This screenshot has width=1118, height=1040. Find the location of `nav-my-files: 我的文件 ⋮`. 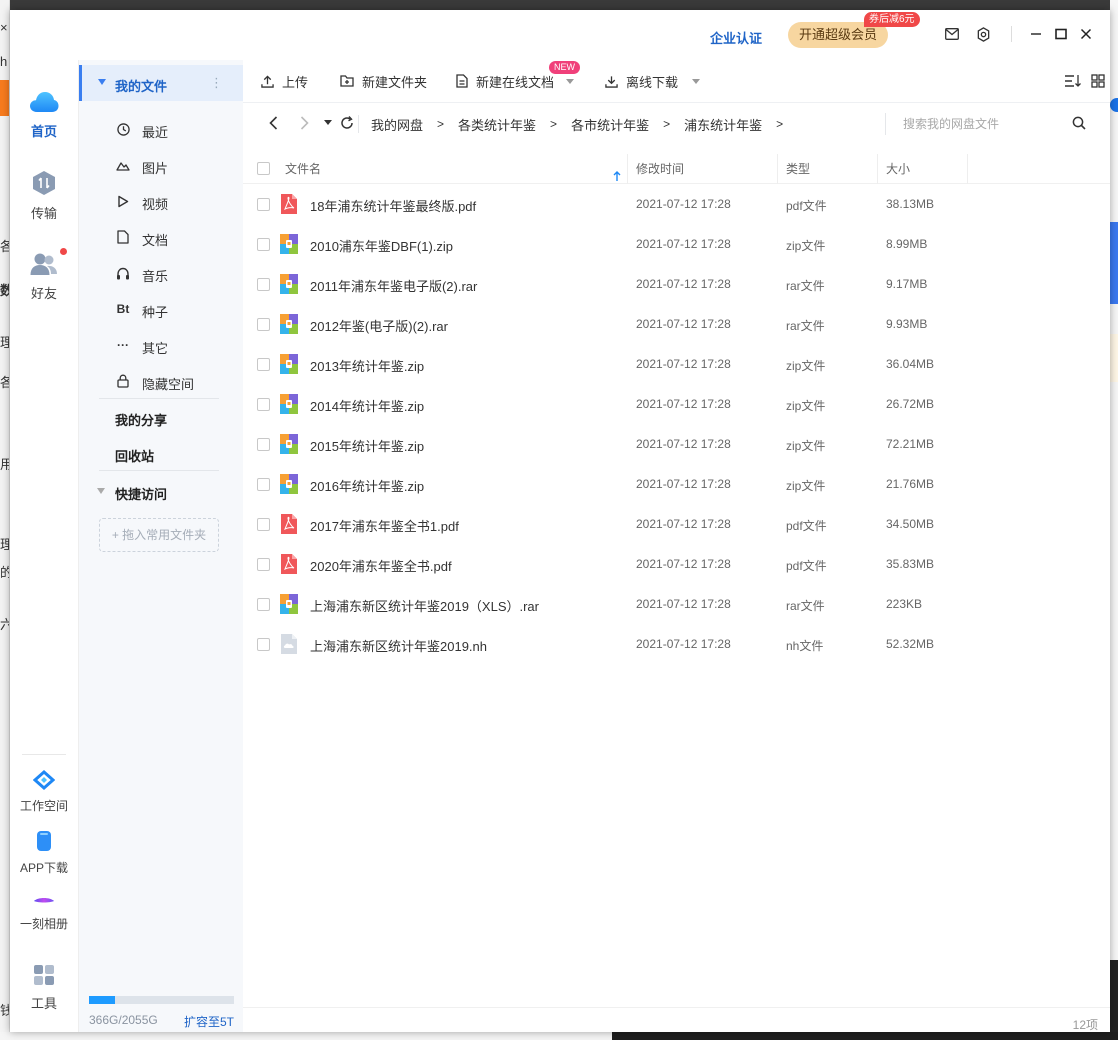

nav-my-files: 我的文件 ⋮ is located at coordinates (161, 83).